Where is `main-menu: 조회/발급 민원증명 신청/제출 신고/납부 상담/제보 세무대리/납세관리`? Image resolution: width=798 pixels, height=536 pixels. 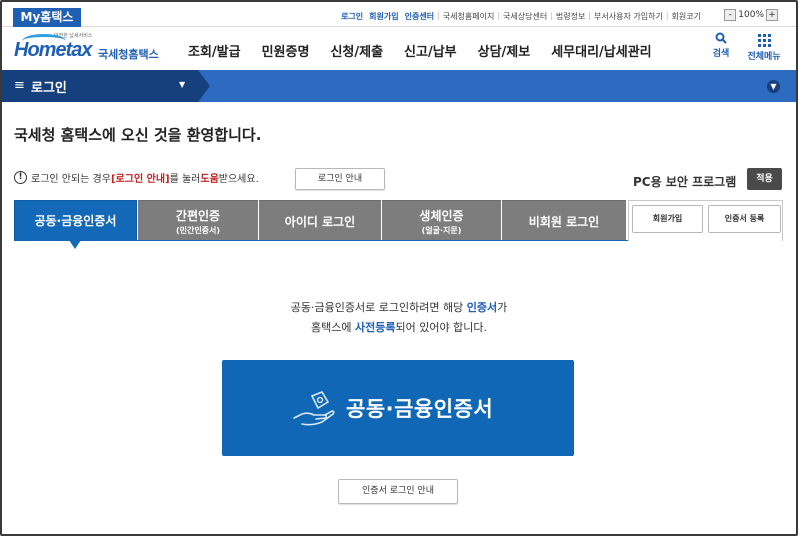
main-menu: 조회/발급 민원증명 신청/제출 신고/납부 상담/제보 세무대리/납세관리 is located at coordinates (430, 50).